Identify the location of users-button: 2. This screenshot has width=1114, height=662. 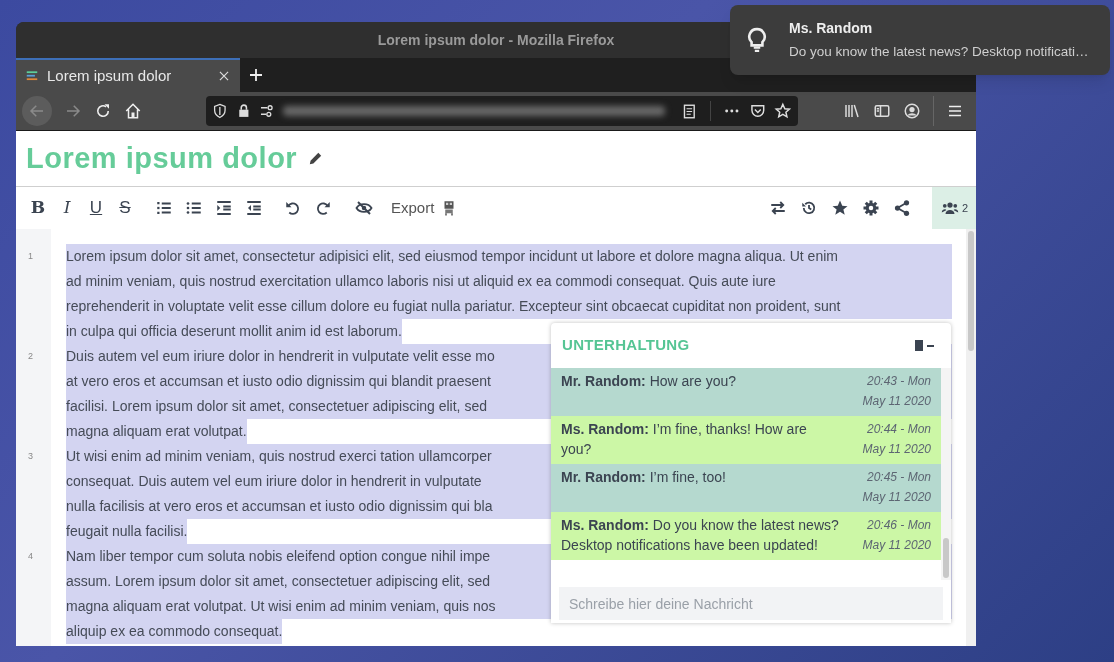
(954, 208).